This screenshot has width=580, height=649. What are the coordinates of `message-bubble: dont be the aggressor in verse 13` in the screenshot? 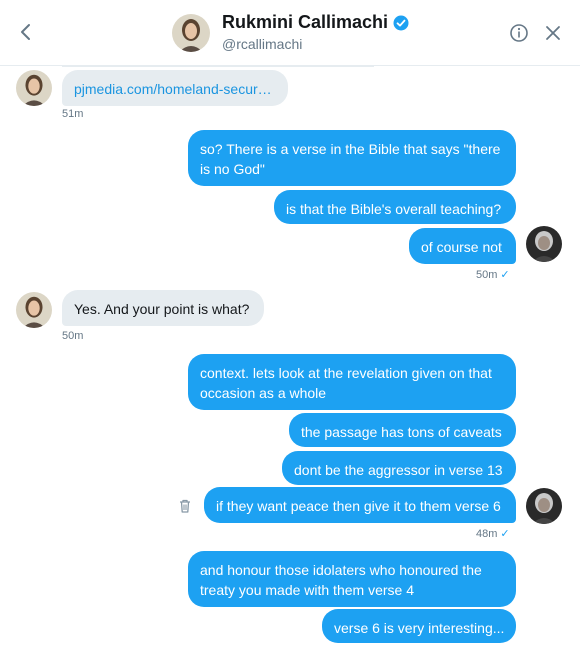 It's located at (399, 468).